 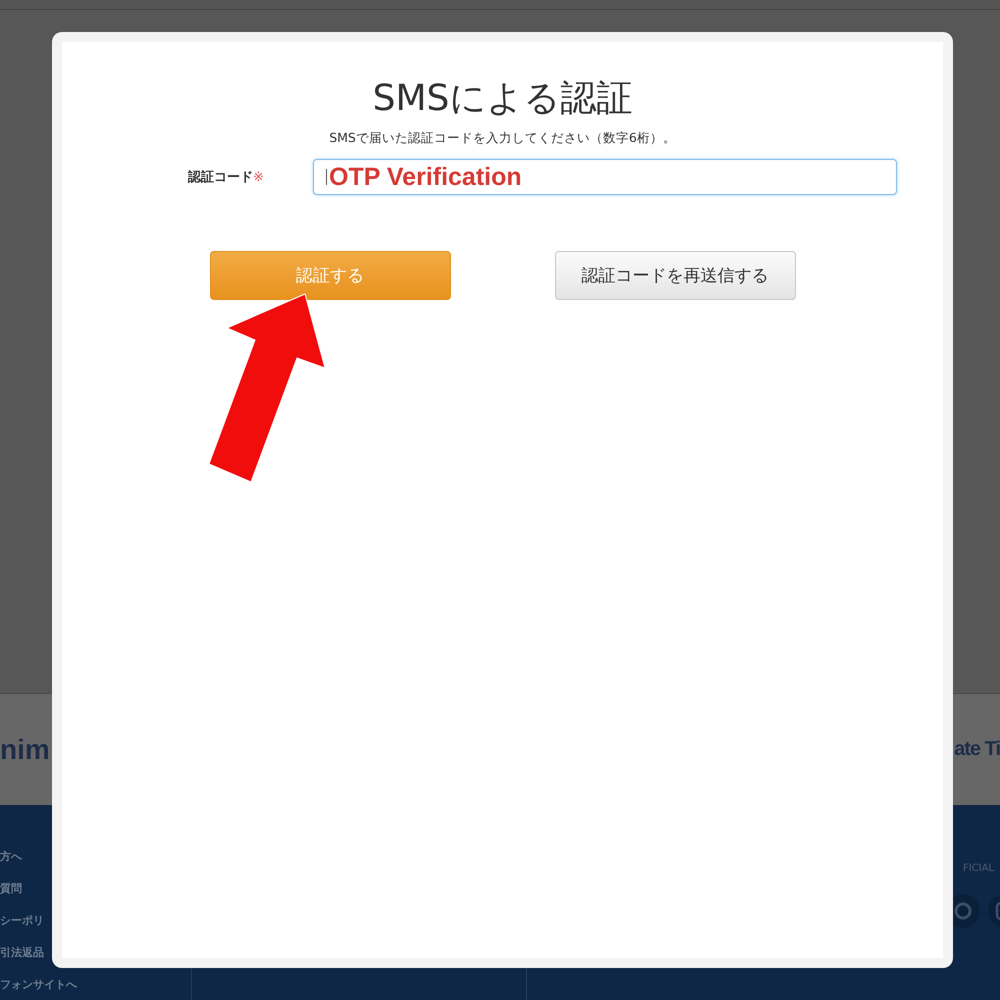 What do you see at coordinates (25, 750) in the screenshot?
I see `logo-text: nim` at bounding box center [25, 750].